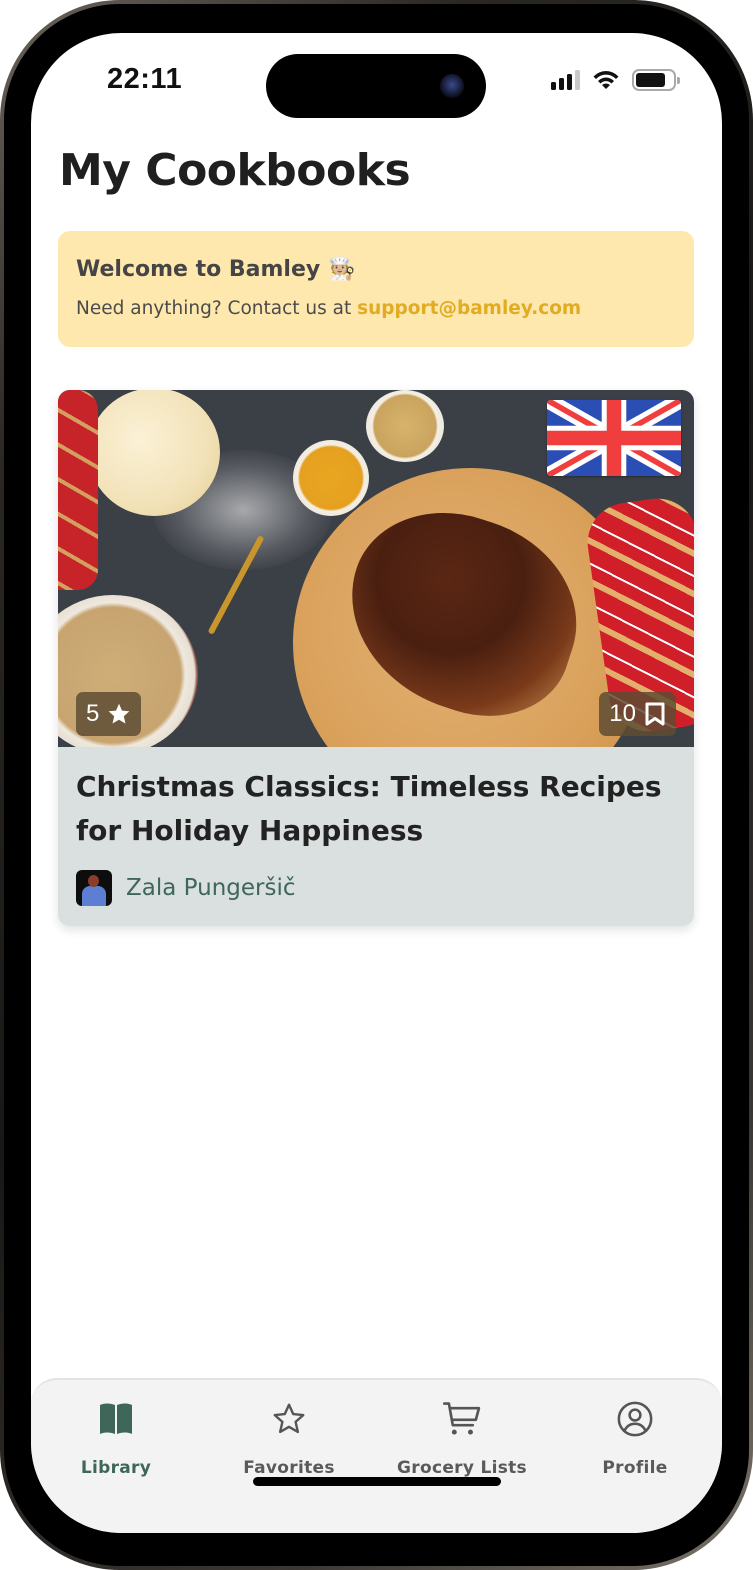  Describe the element at coordinates (565, 80) in the screenshot. I see `cellular-signal-icon` at that location.